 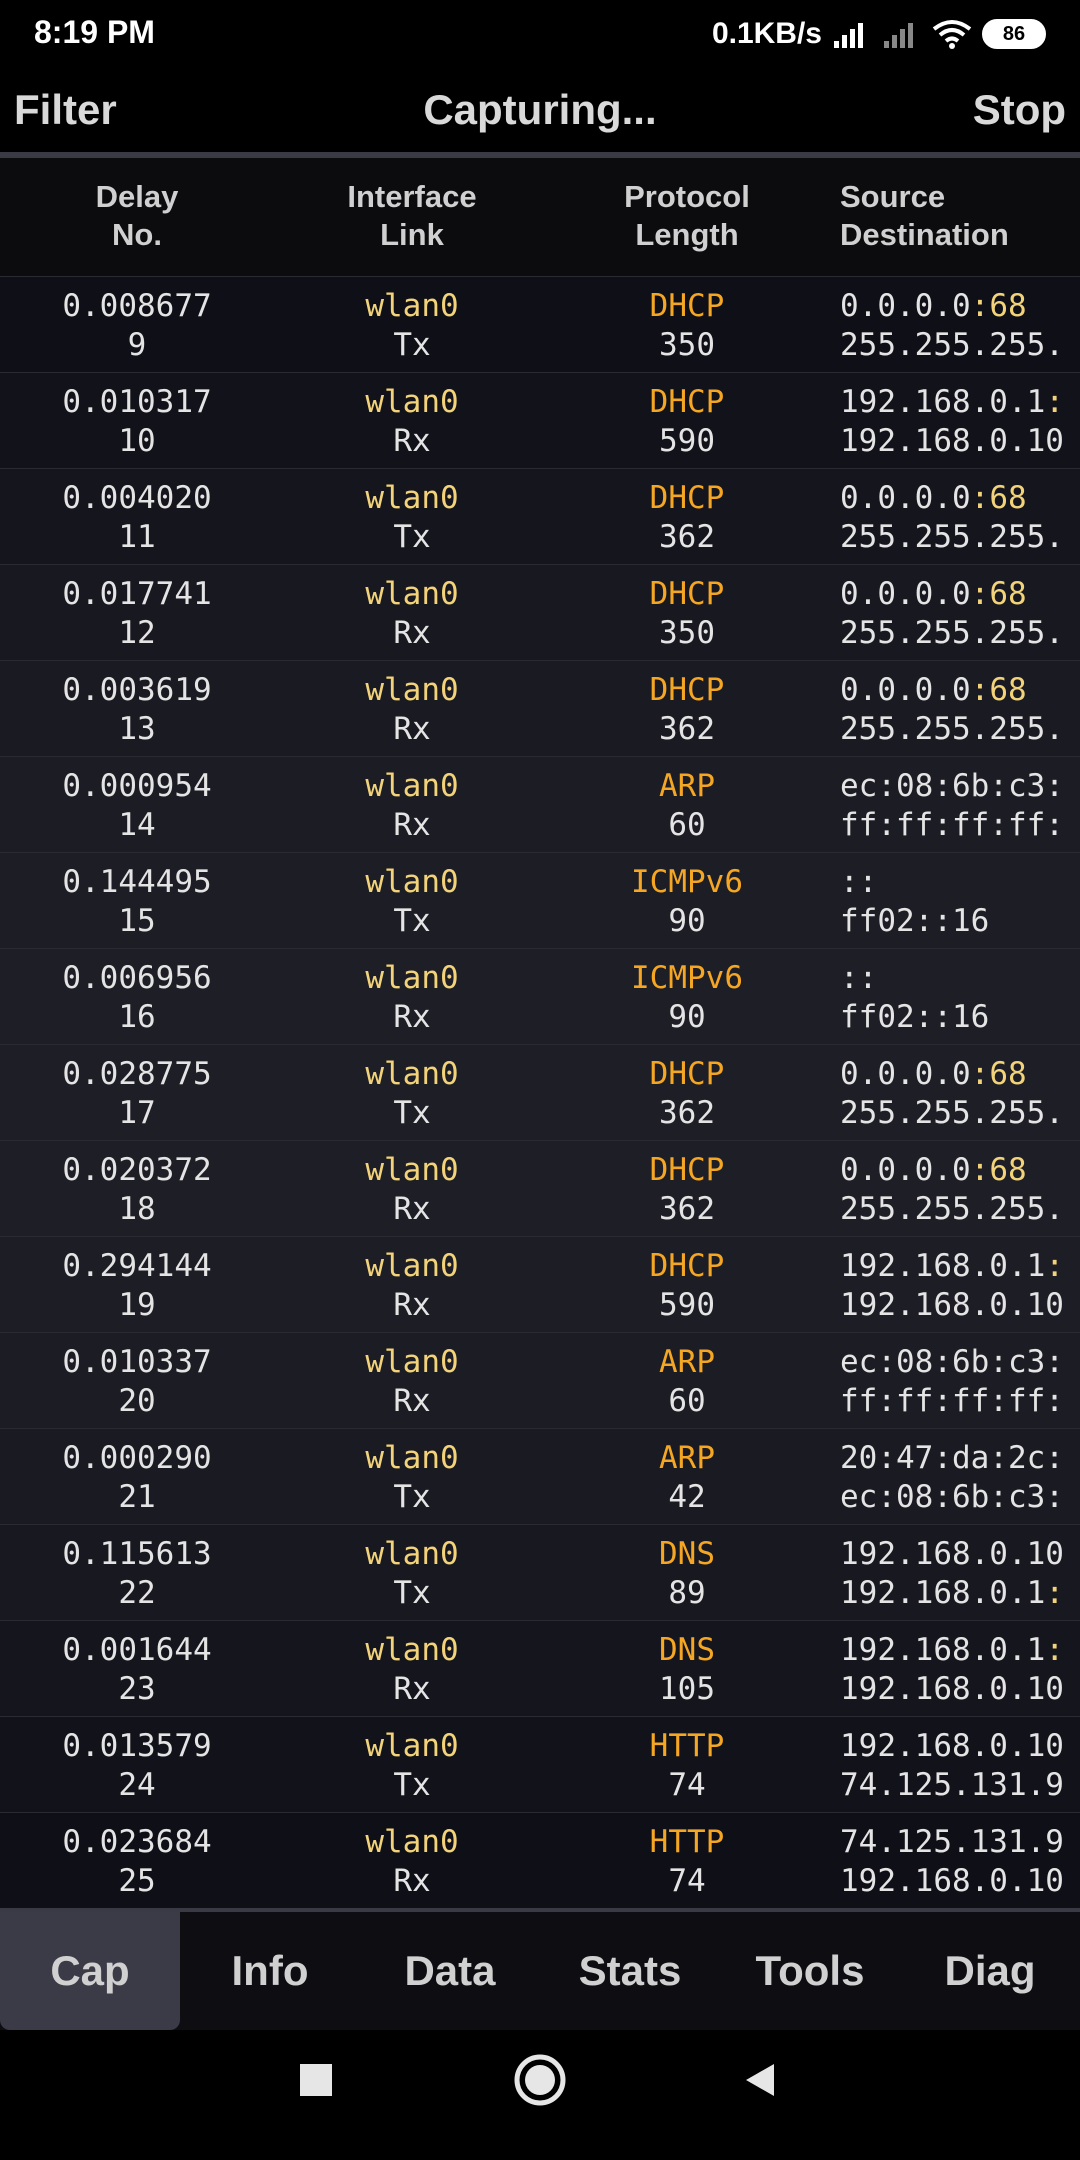 What do you see at coordinates (540, 2080) in the screenshot?
I see `circle-icon` at bounding box center [540, 2080].